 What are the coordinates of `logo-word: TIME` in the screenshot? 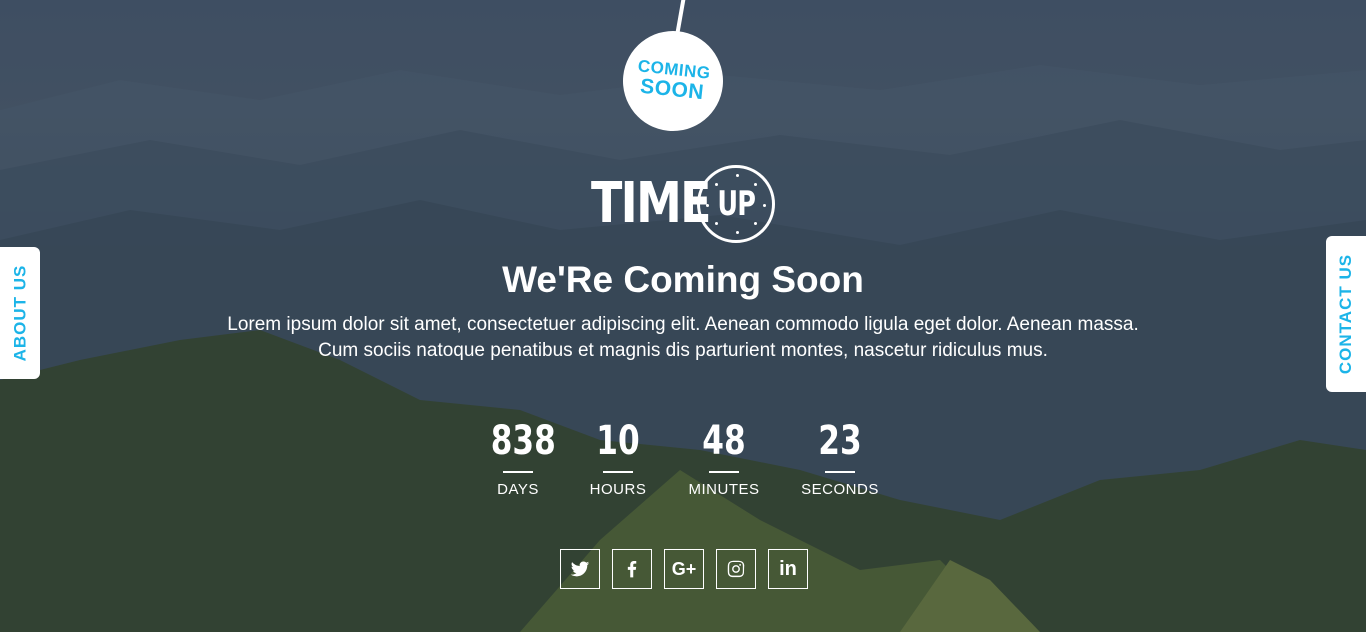 It's located at (651, 203).